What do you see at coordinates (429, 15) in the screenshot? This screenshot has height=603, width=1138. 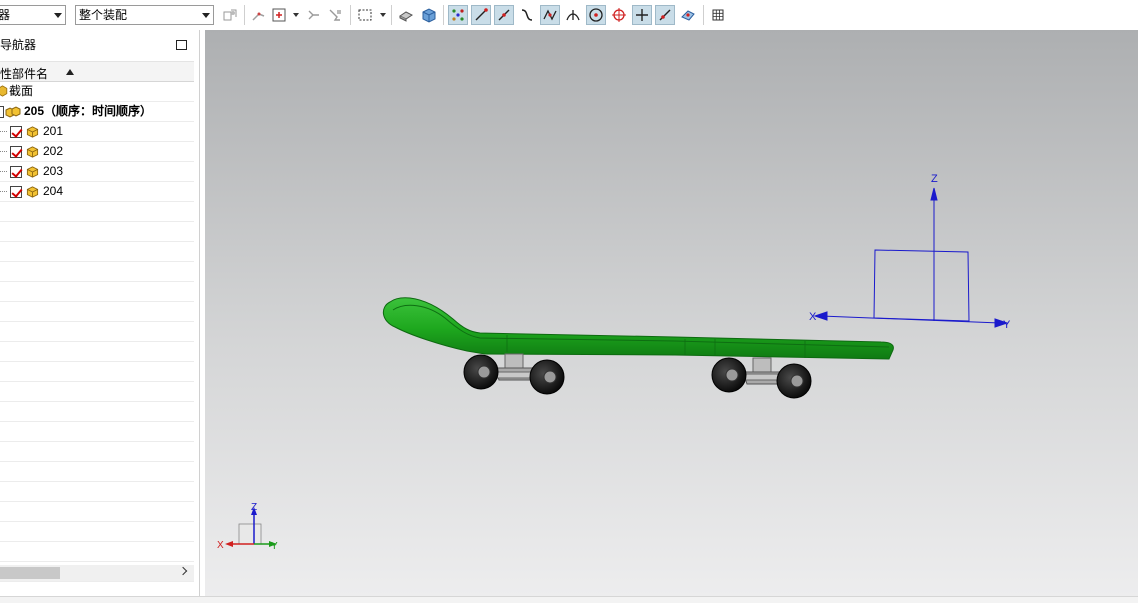 I see `solid-body-icon` at bounding box center [429, 15].